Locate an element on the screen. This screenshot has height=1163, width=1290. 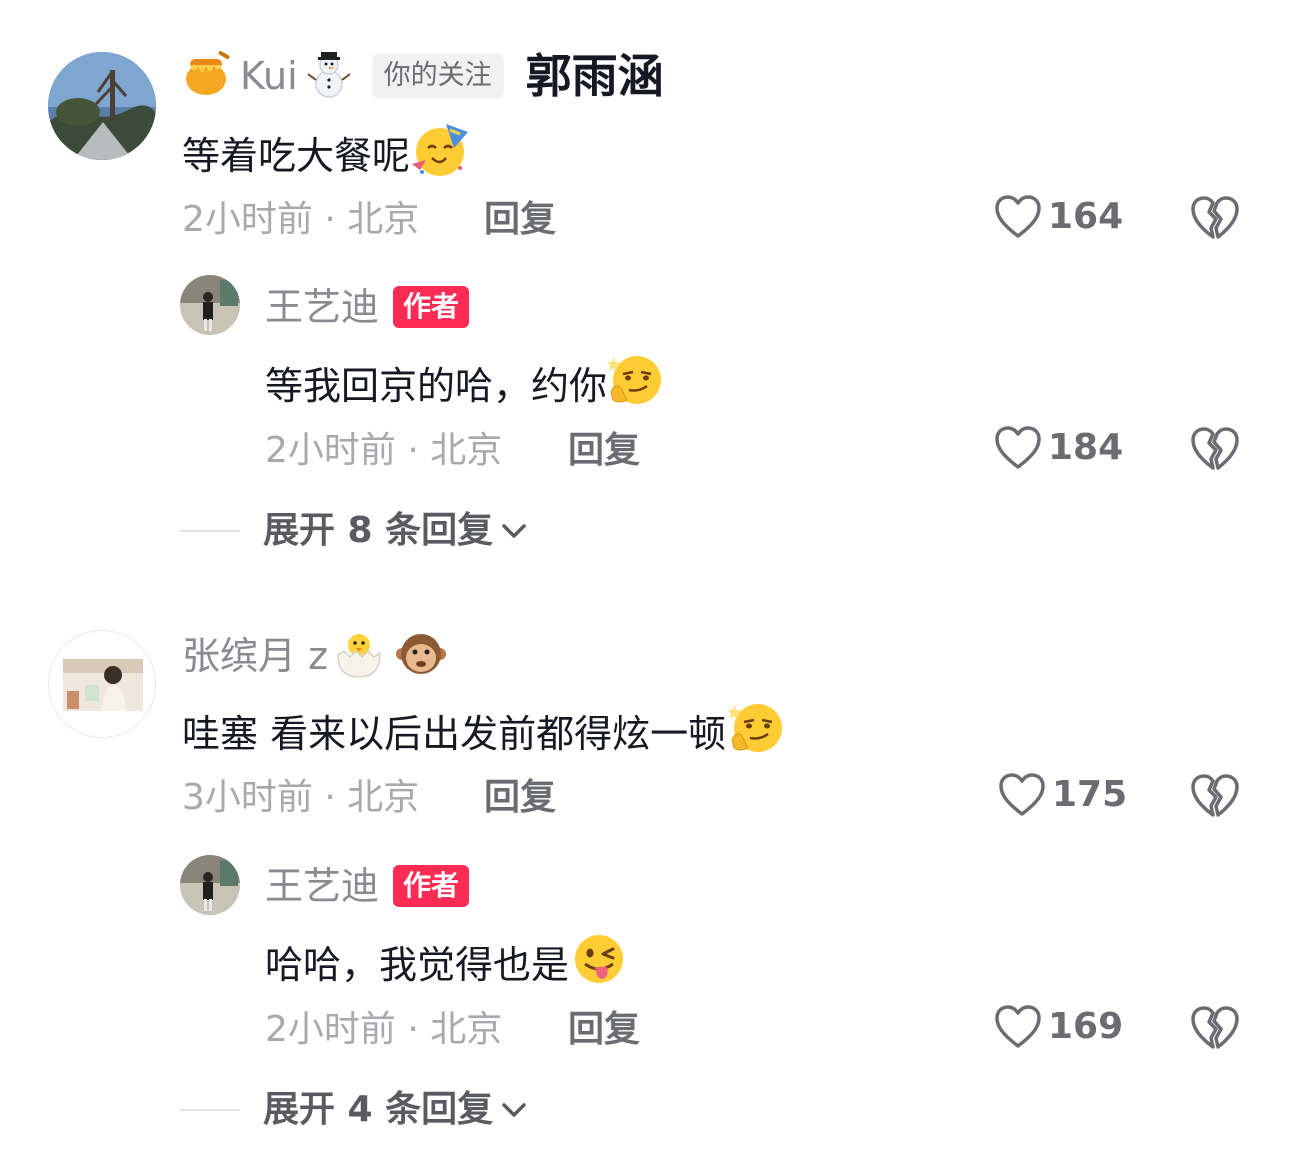
like-count: 164 is located at coordinates (1086, 216).